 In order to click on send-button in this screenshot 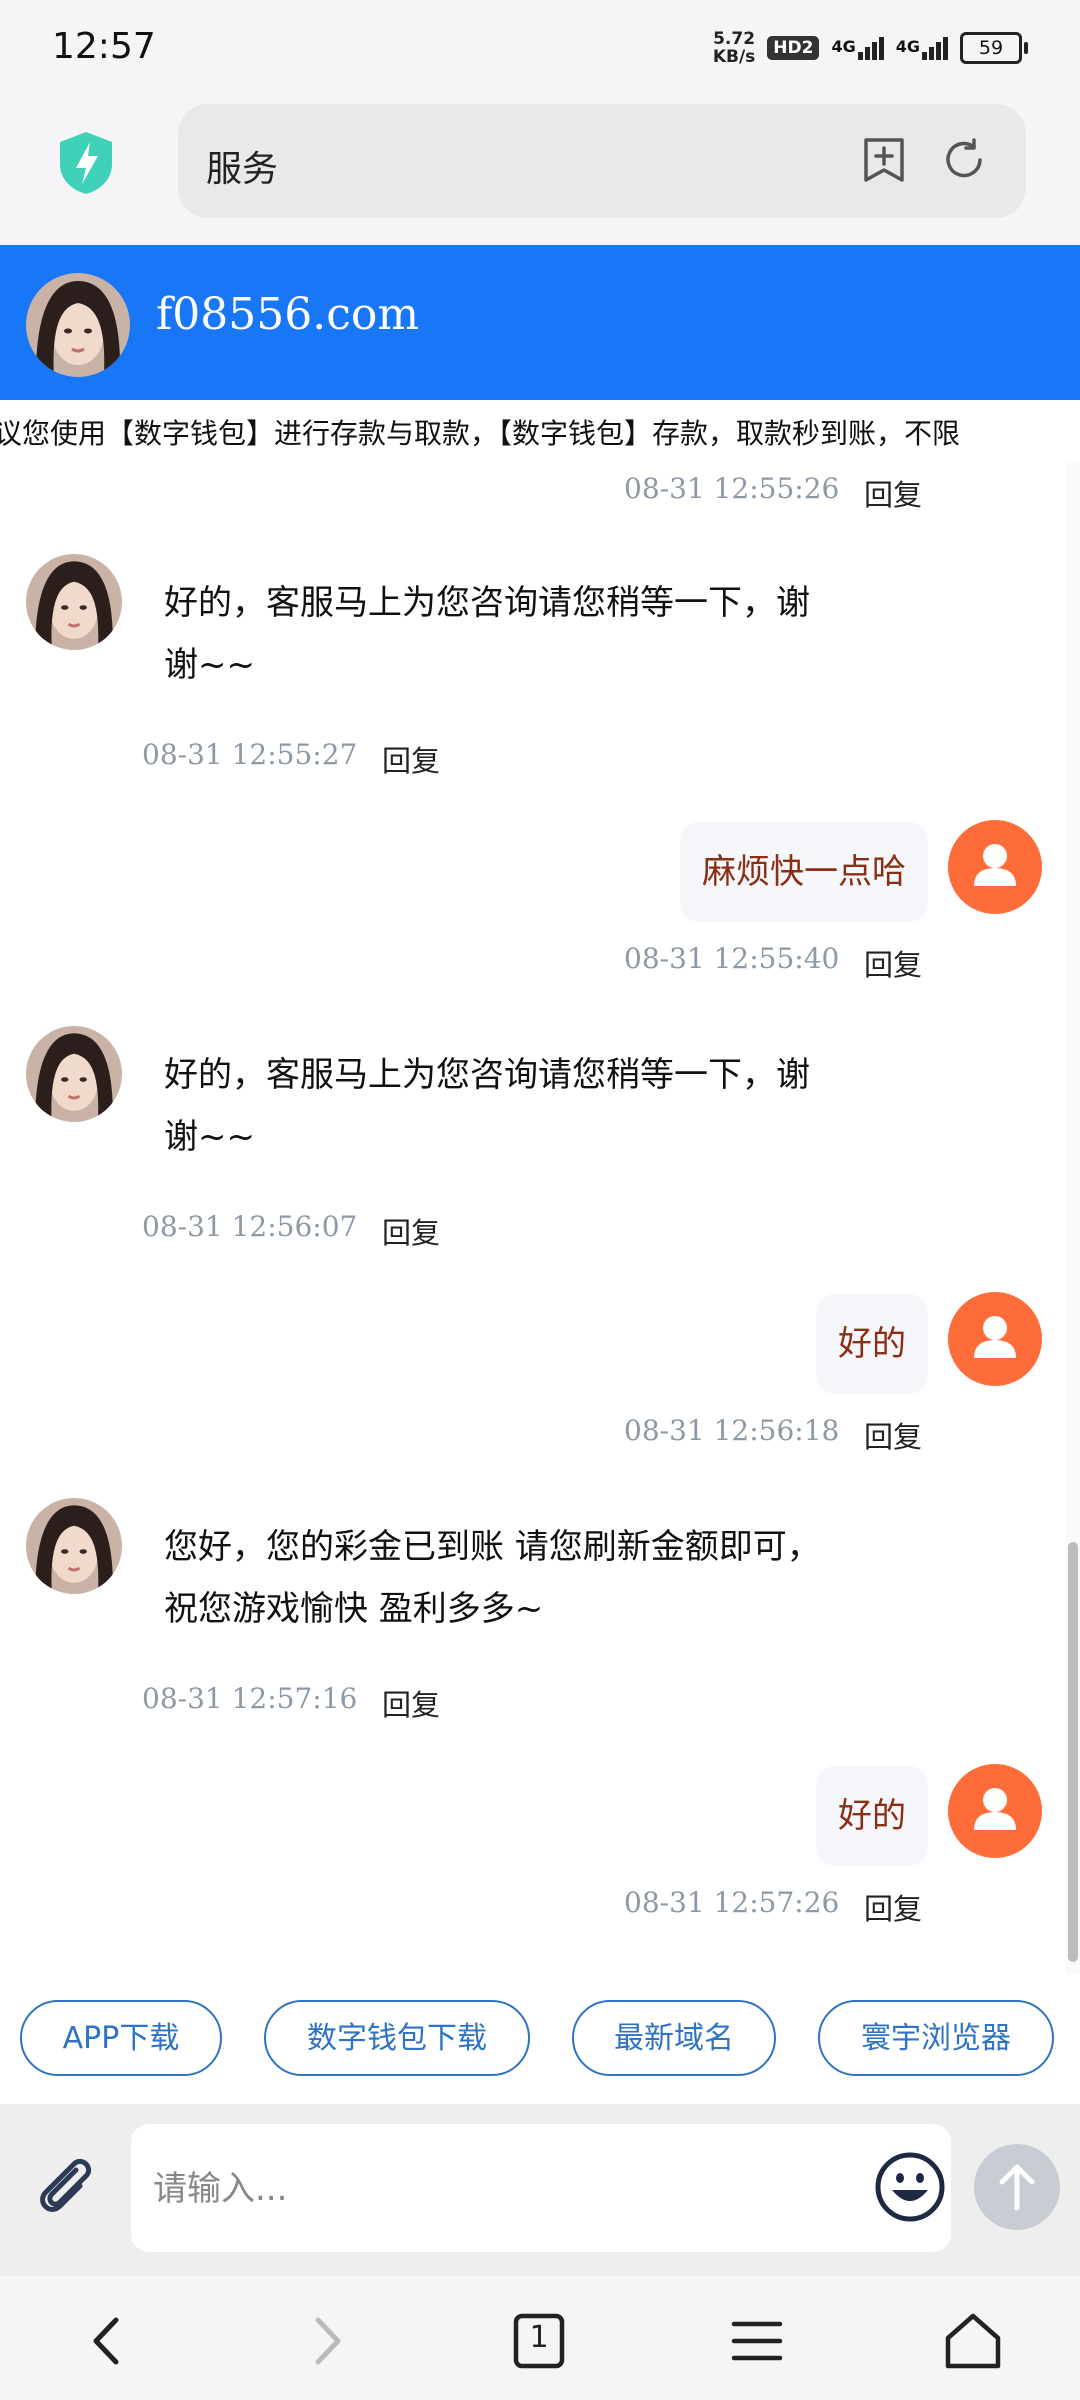, I will do `click(1017, 2187)`.